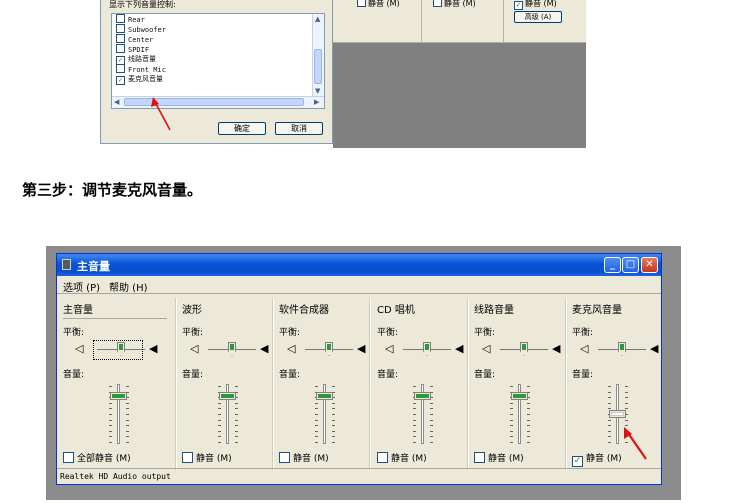 This screenshot has width=750, height=503. What do you see at coordinates (78, 310) in the screenshot?
I see `column-title: 主音量` at bounding box center [78, 310].